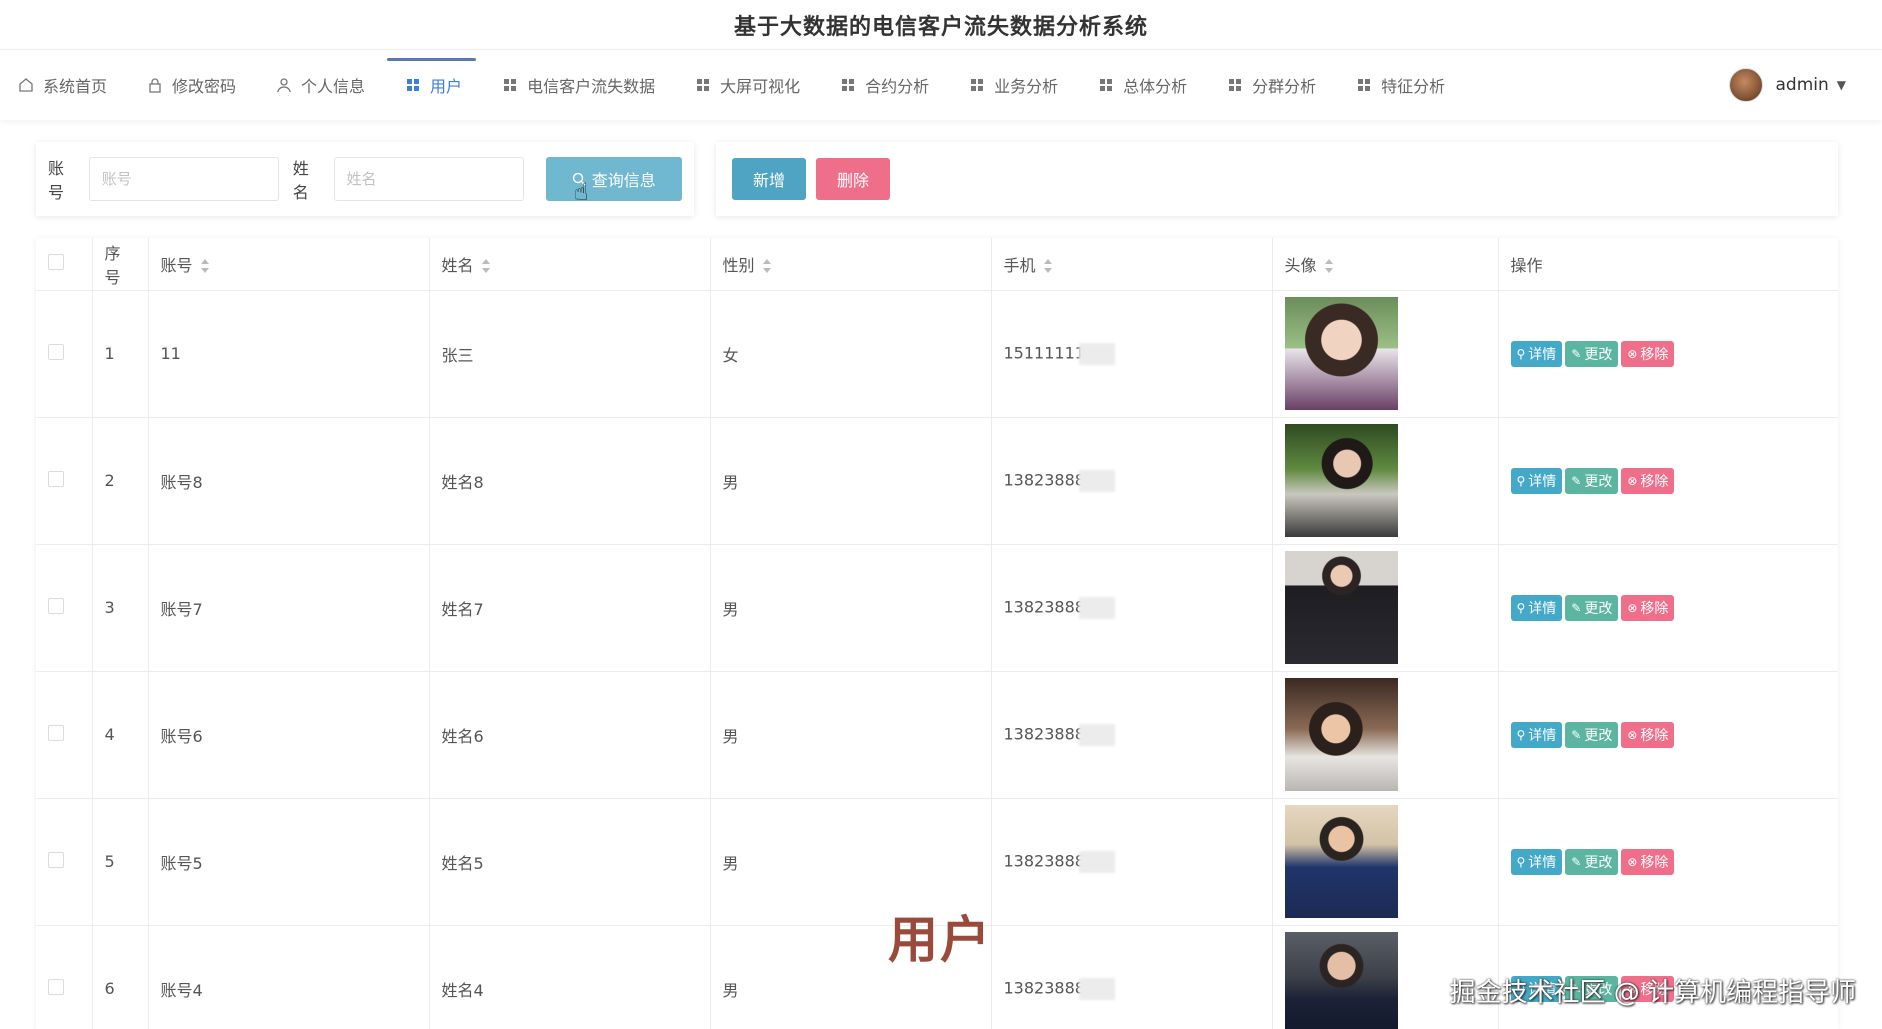  Describe the element at coordinates (284, 85) in the screenshot. I see `person-icon` at that location.